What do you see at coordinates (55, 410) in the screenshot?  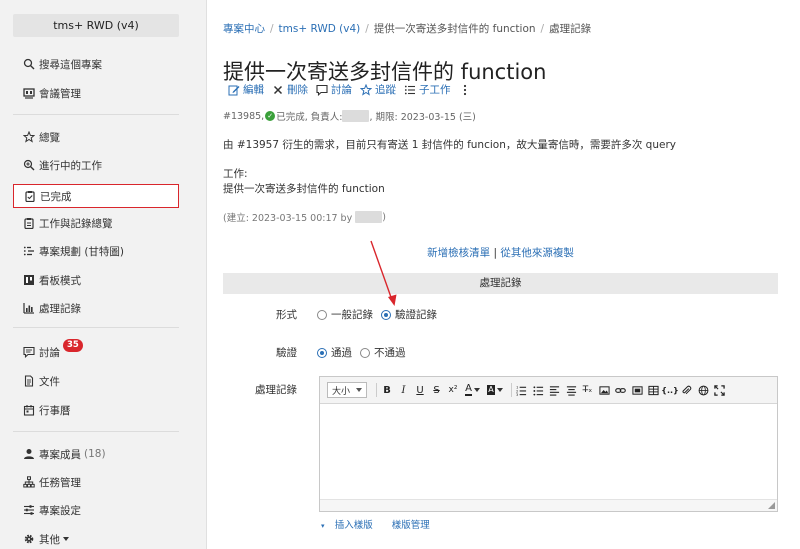 I see `sidebar-item-label: 行事曆` at bounding box center [55, 410].